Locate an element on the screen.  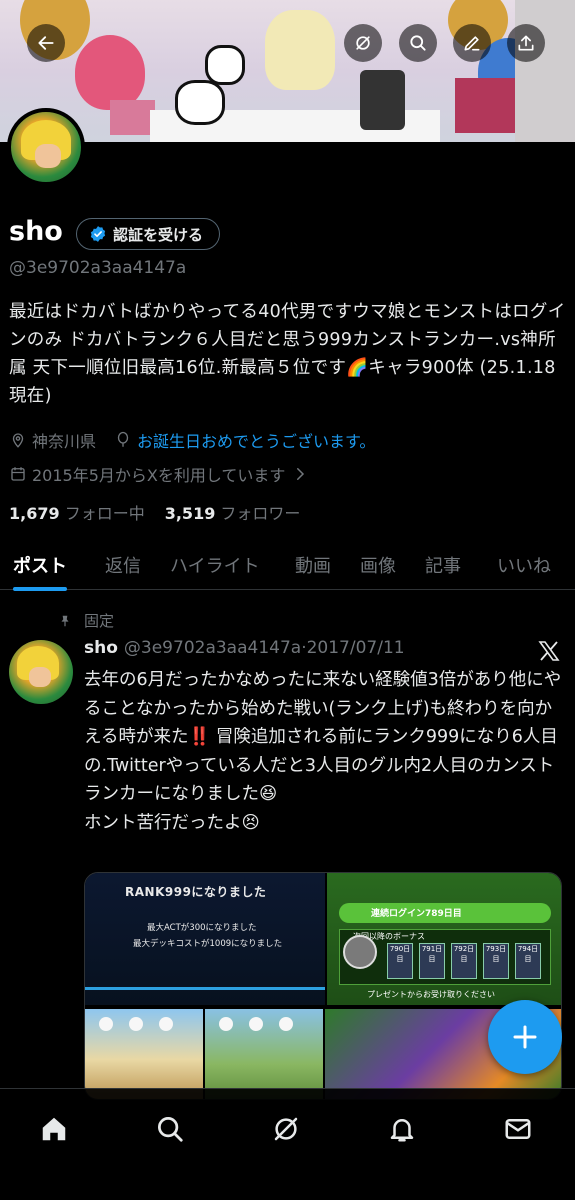
grok-button is located at coordinates (363, 43).